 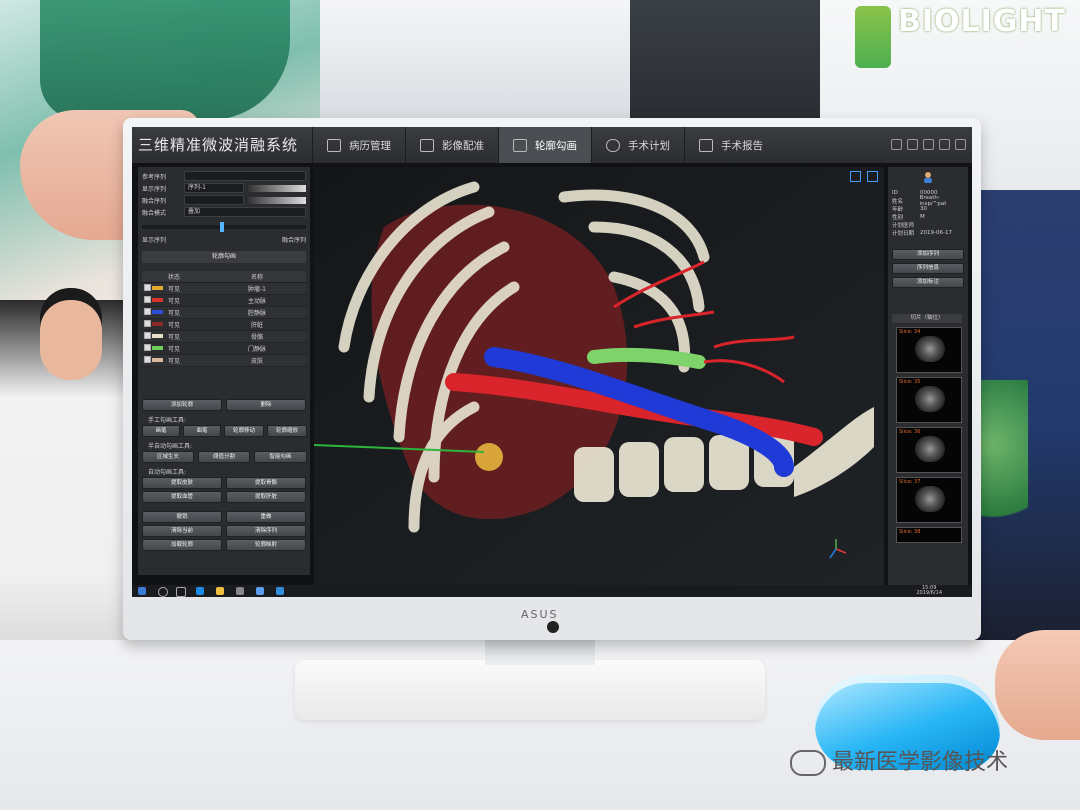 I want to click on tab-registration: 影像配准, so click(x=451, y=145).